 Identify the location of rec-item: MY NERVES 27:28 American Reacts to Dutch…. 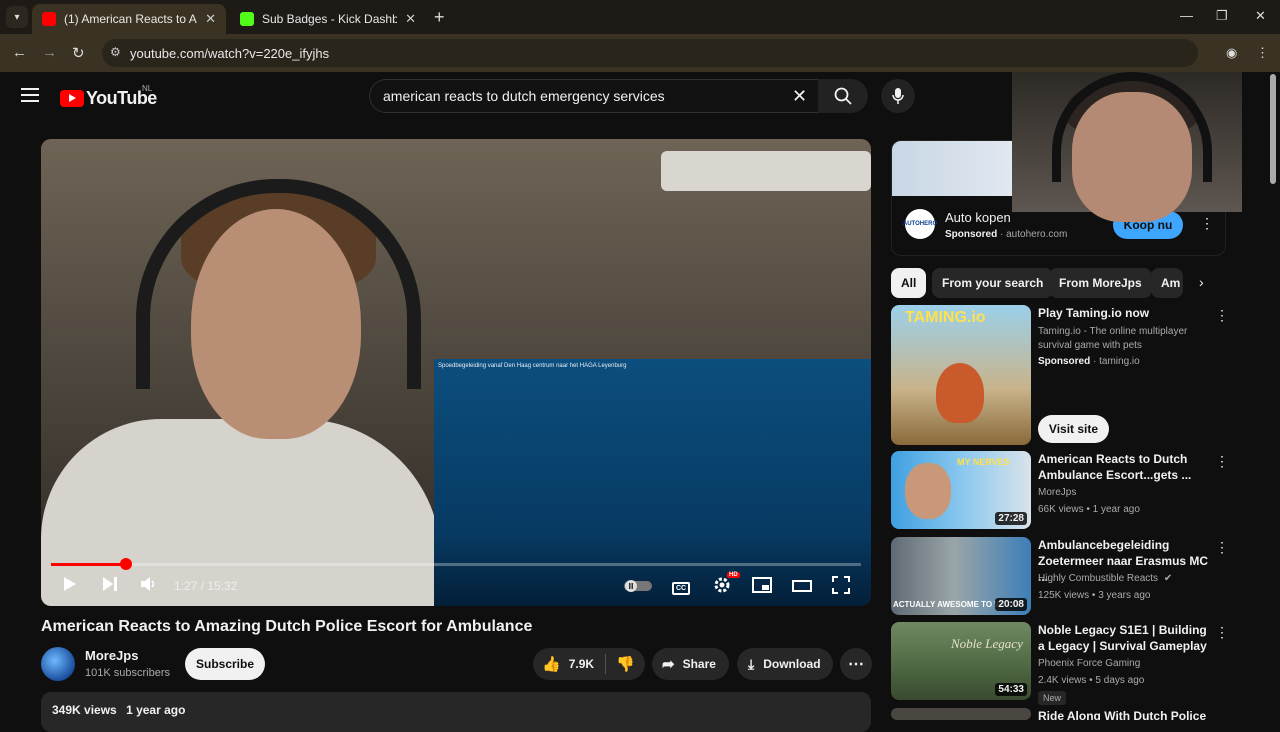
(1063, 491).